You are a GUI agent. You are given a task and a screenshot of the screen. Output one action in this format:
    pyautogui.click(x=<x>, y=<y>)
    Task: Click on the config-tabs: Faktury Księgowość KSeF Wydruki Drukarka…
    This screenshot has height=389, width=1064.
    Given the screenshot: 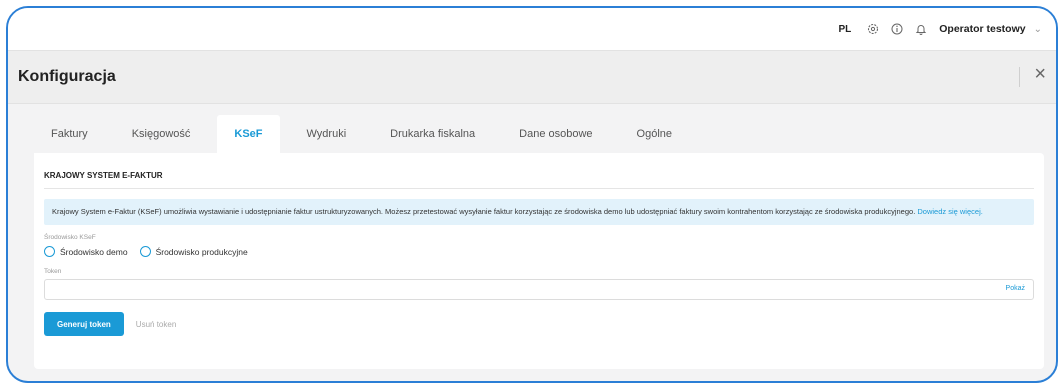 What is the action you would take?
    pyautogui.click(x=366, y=134)
    